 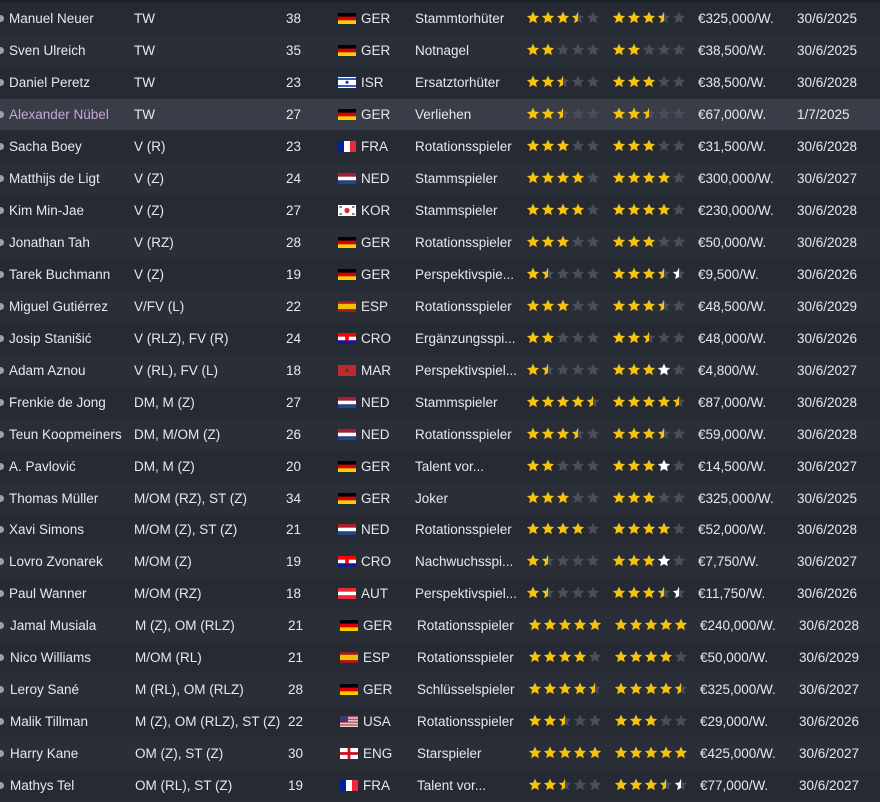 What do you see at coordinates (71, 689) in the screenshot?
I see `player-name: Leroy Sané` at bounding box center [71, 689].